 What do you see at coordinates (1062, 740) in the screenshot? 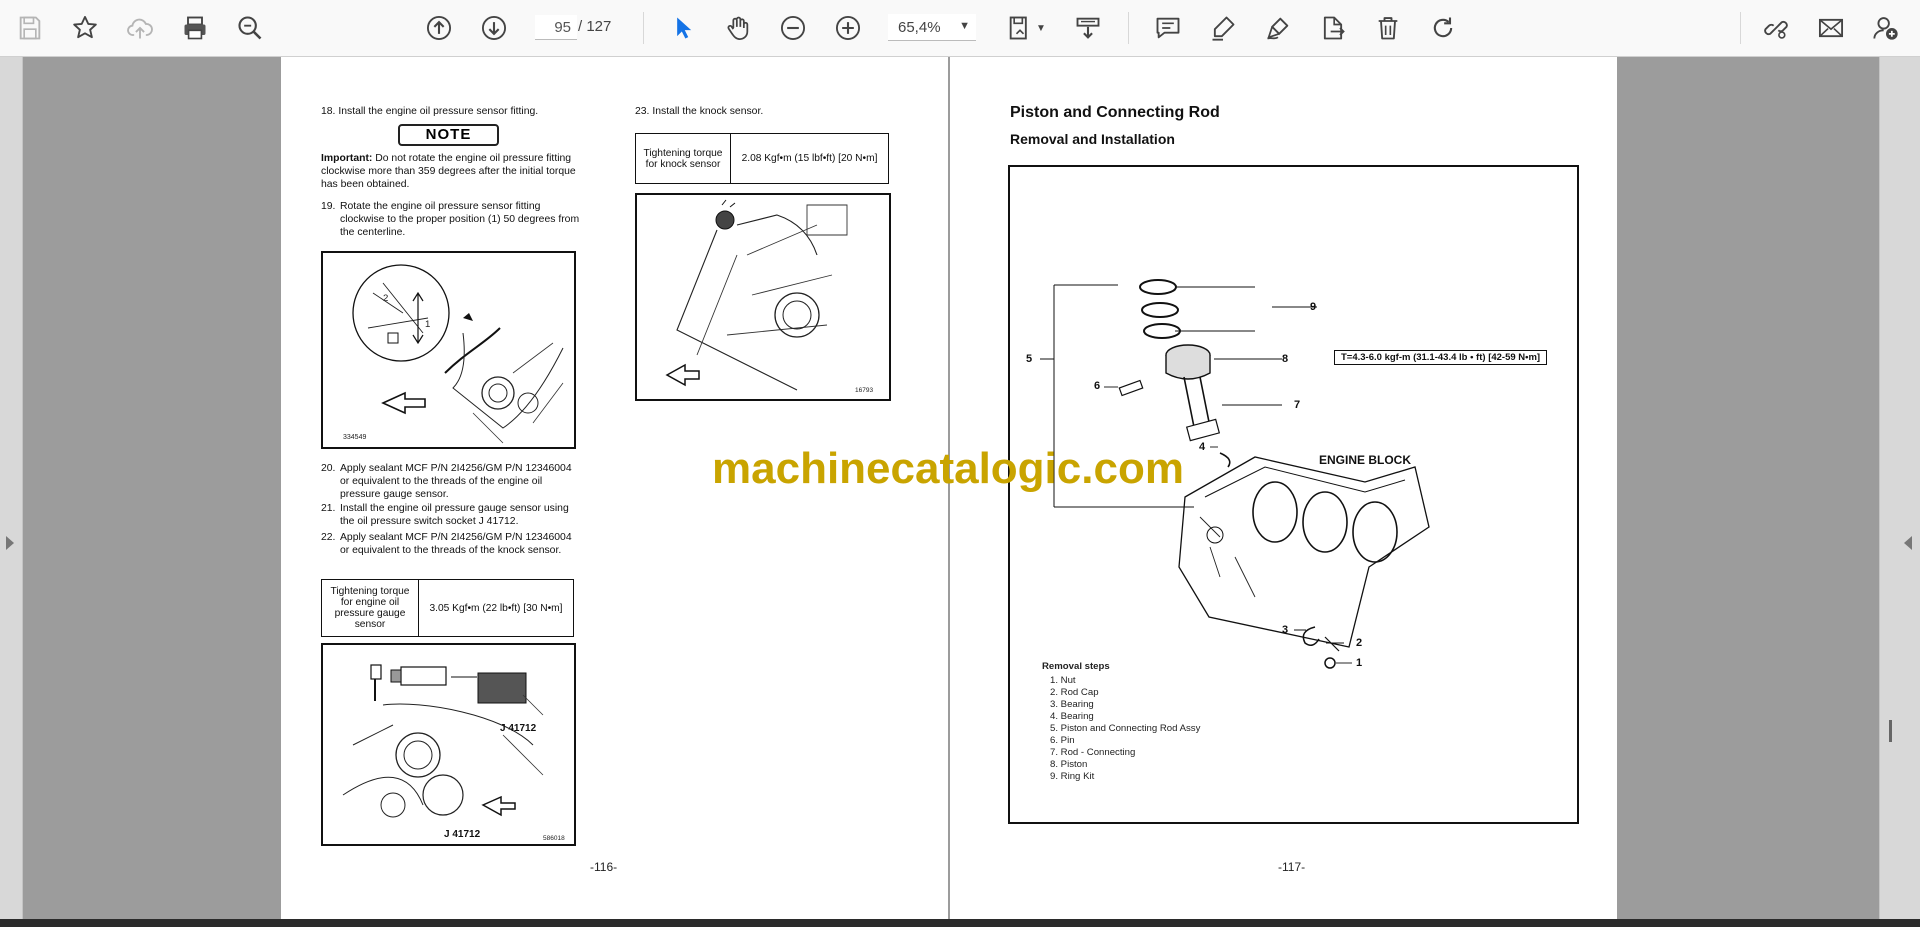
I see `removal-step: 6. Pin` at bounding box center [1062, 740].